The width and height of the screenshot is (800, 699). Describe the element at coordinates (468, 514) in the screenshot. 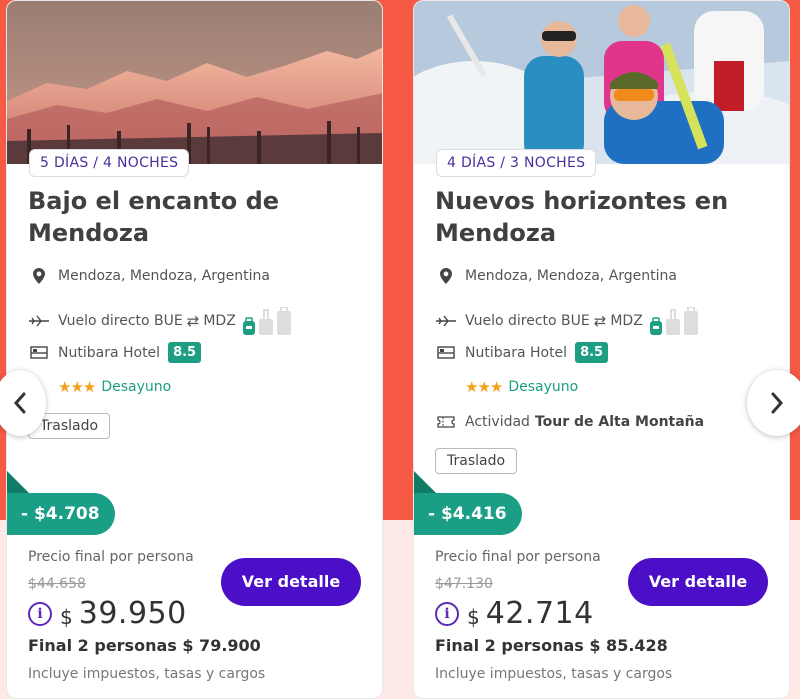

I see `discount-badge: - $4.416` at that location.